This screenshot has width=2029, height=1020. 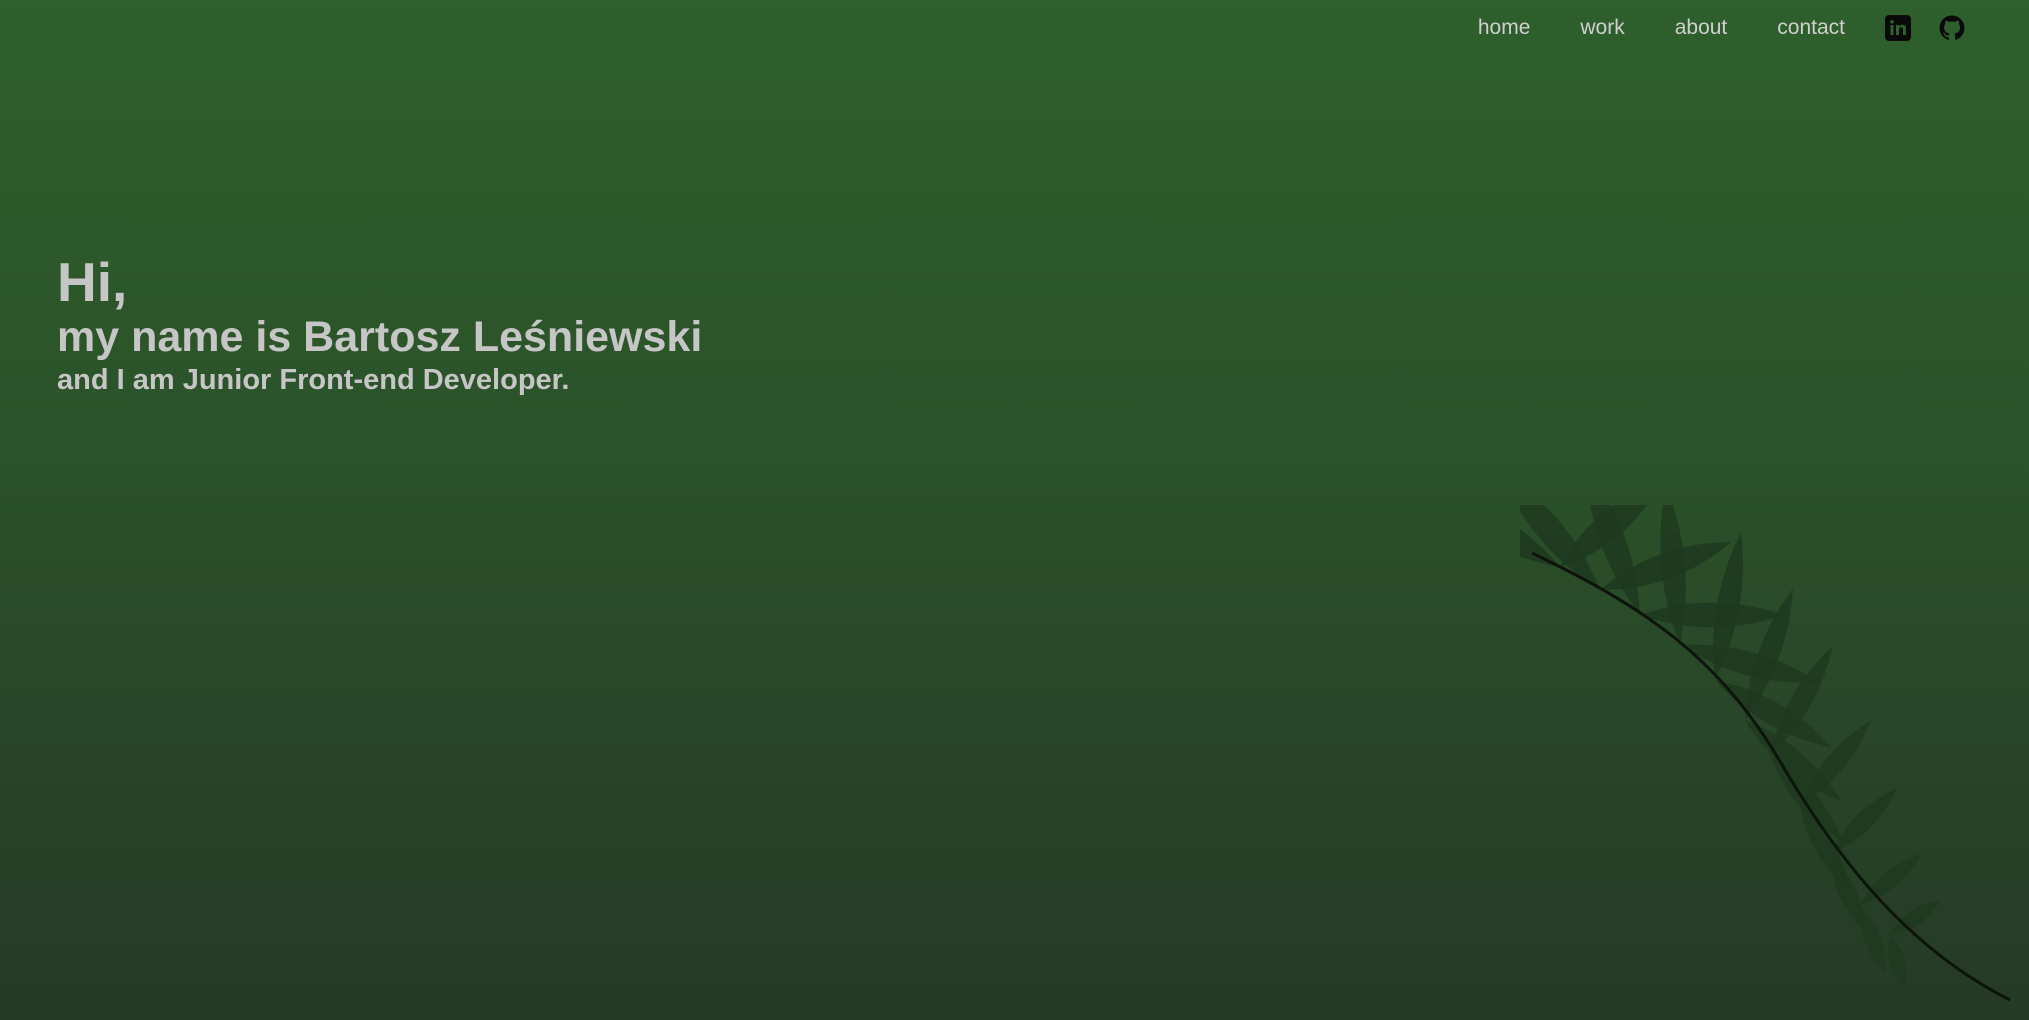 What do you see at coordinates (1504, 28) in the screenshot?
I see `nav-link-home: home` at bounding box center [1504, 28].